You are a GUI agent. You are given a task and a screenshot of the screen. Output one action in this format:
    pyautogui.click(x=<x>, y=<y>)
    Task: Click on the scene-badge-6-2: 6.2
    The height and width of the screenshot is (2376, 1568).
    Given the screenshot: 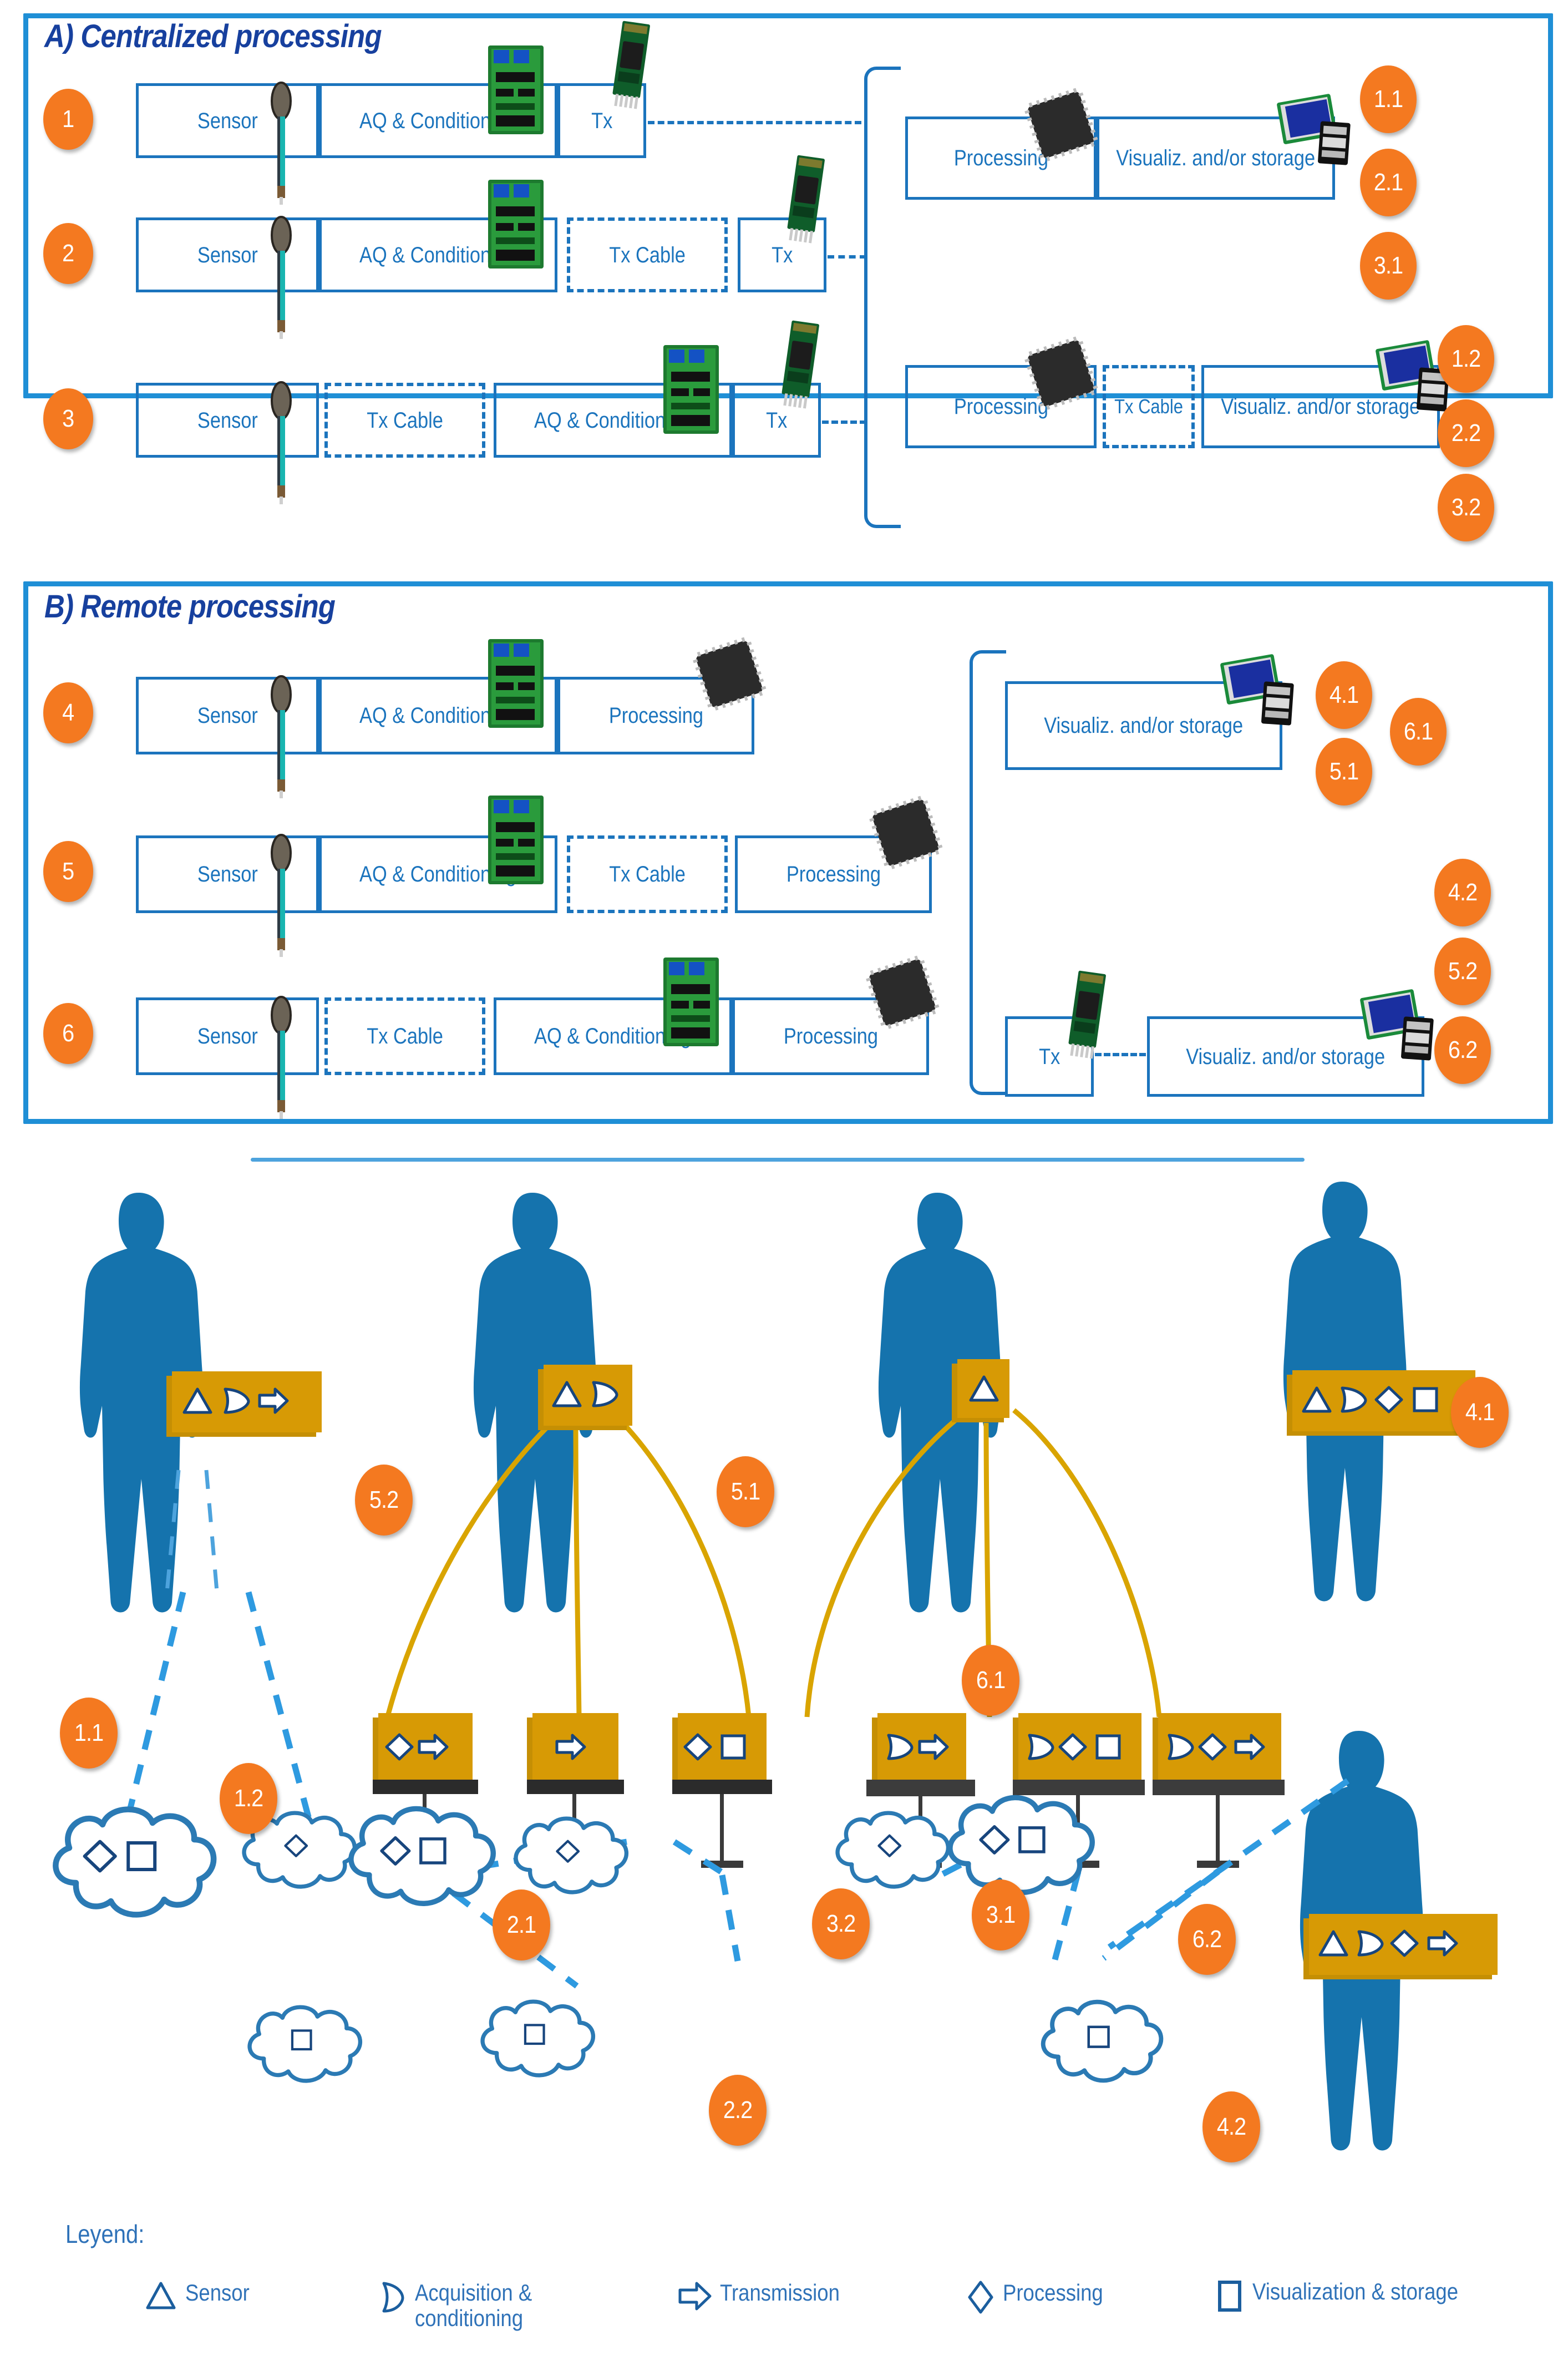 What is the action you would take?
    pyautogui.click(x=1207, y=1939)
    